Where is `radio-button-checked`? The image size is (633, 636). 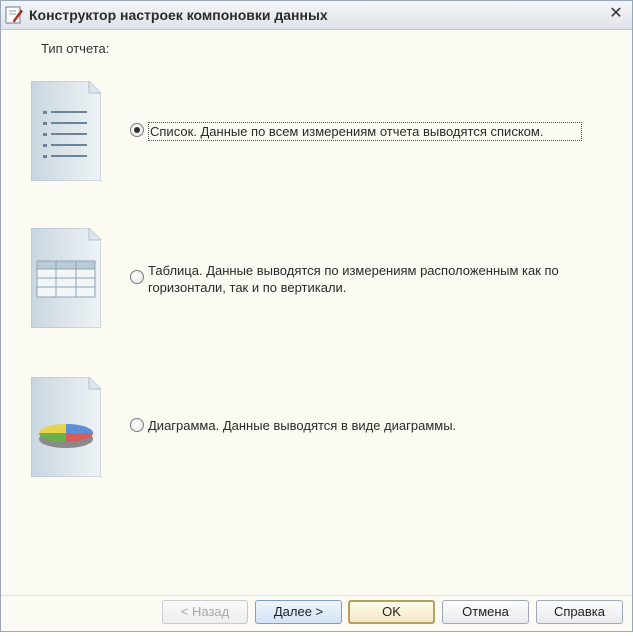 radio-button-checked is located at coordinates (137, 130).